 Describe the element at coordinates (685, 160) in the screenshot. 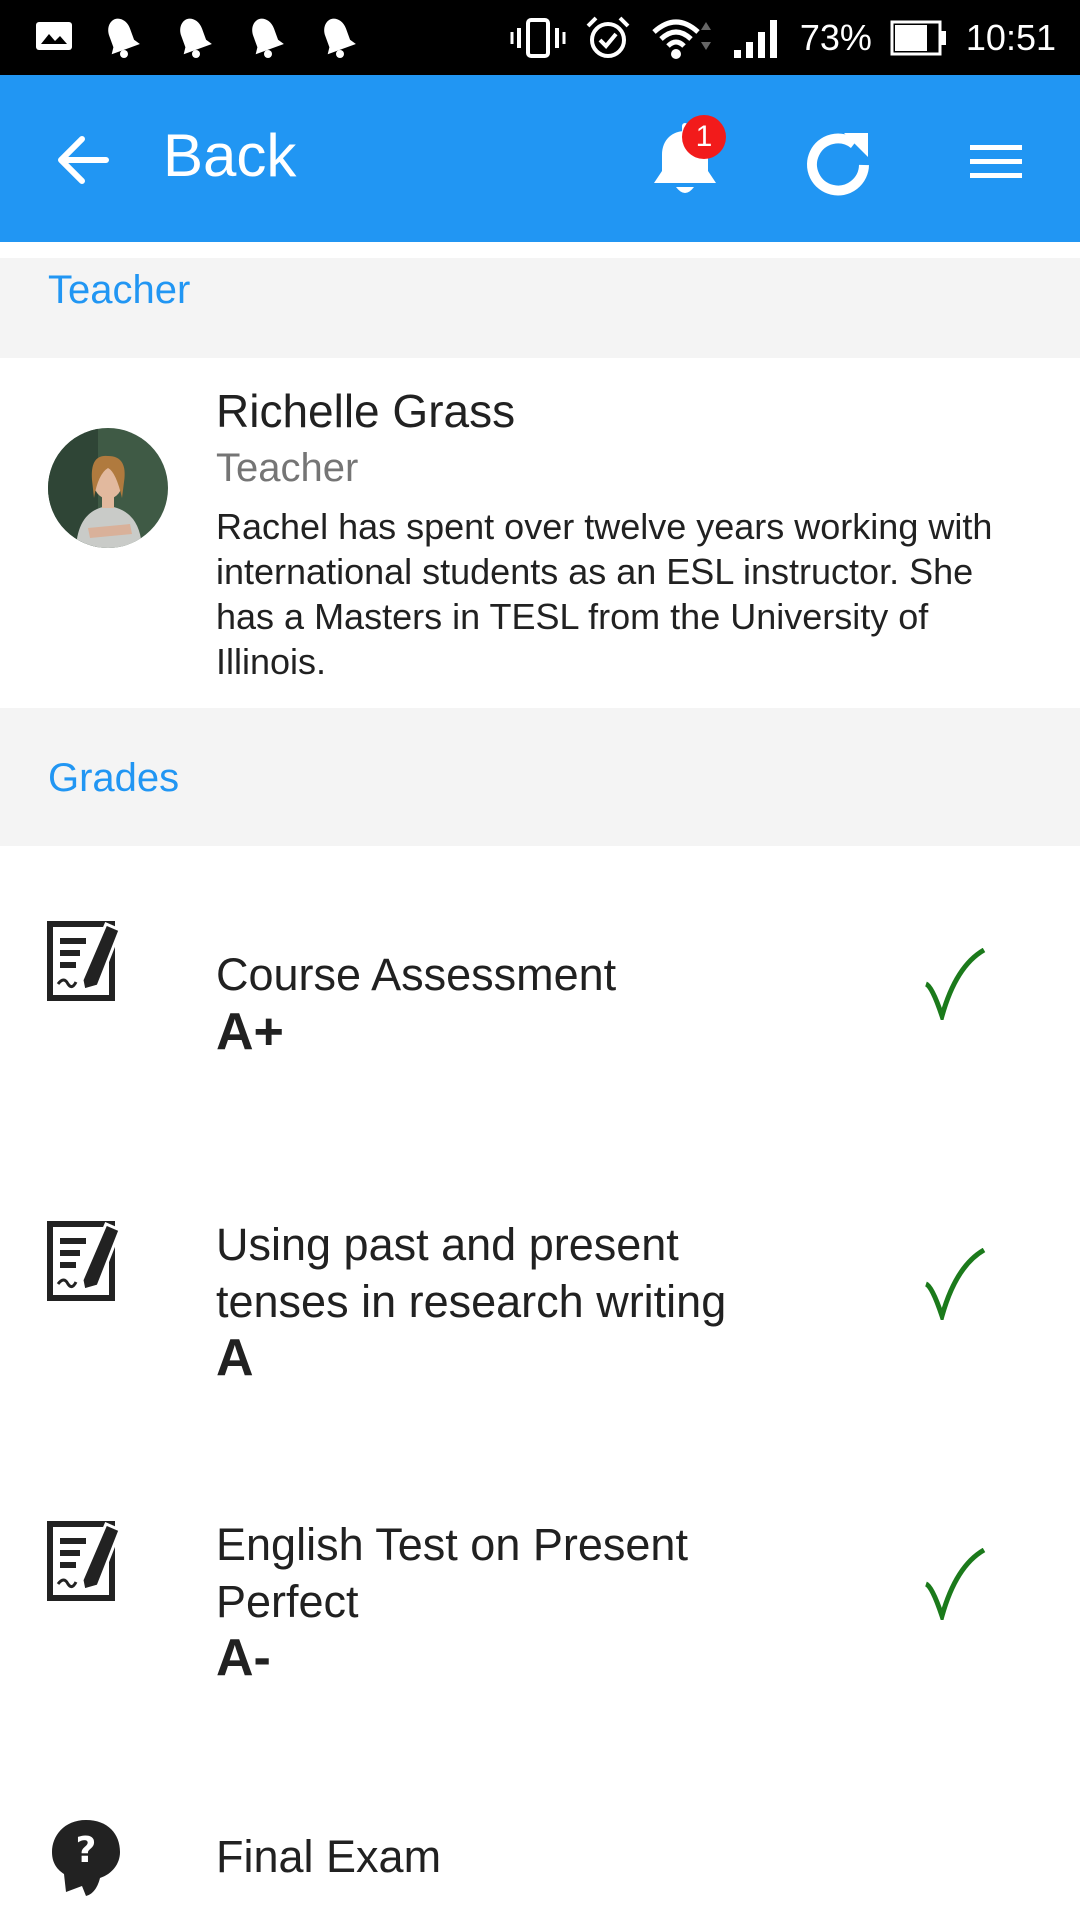

I see `notifications-button: 1` at that location.